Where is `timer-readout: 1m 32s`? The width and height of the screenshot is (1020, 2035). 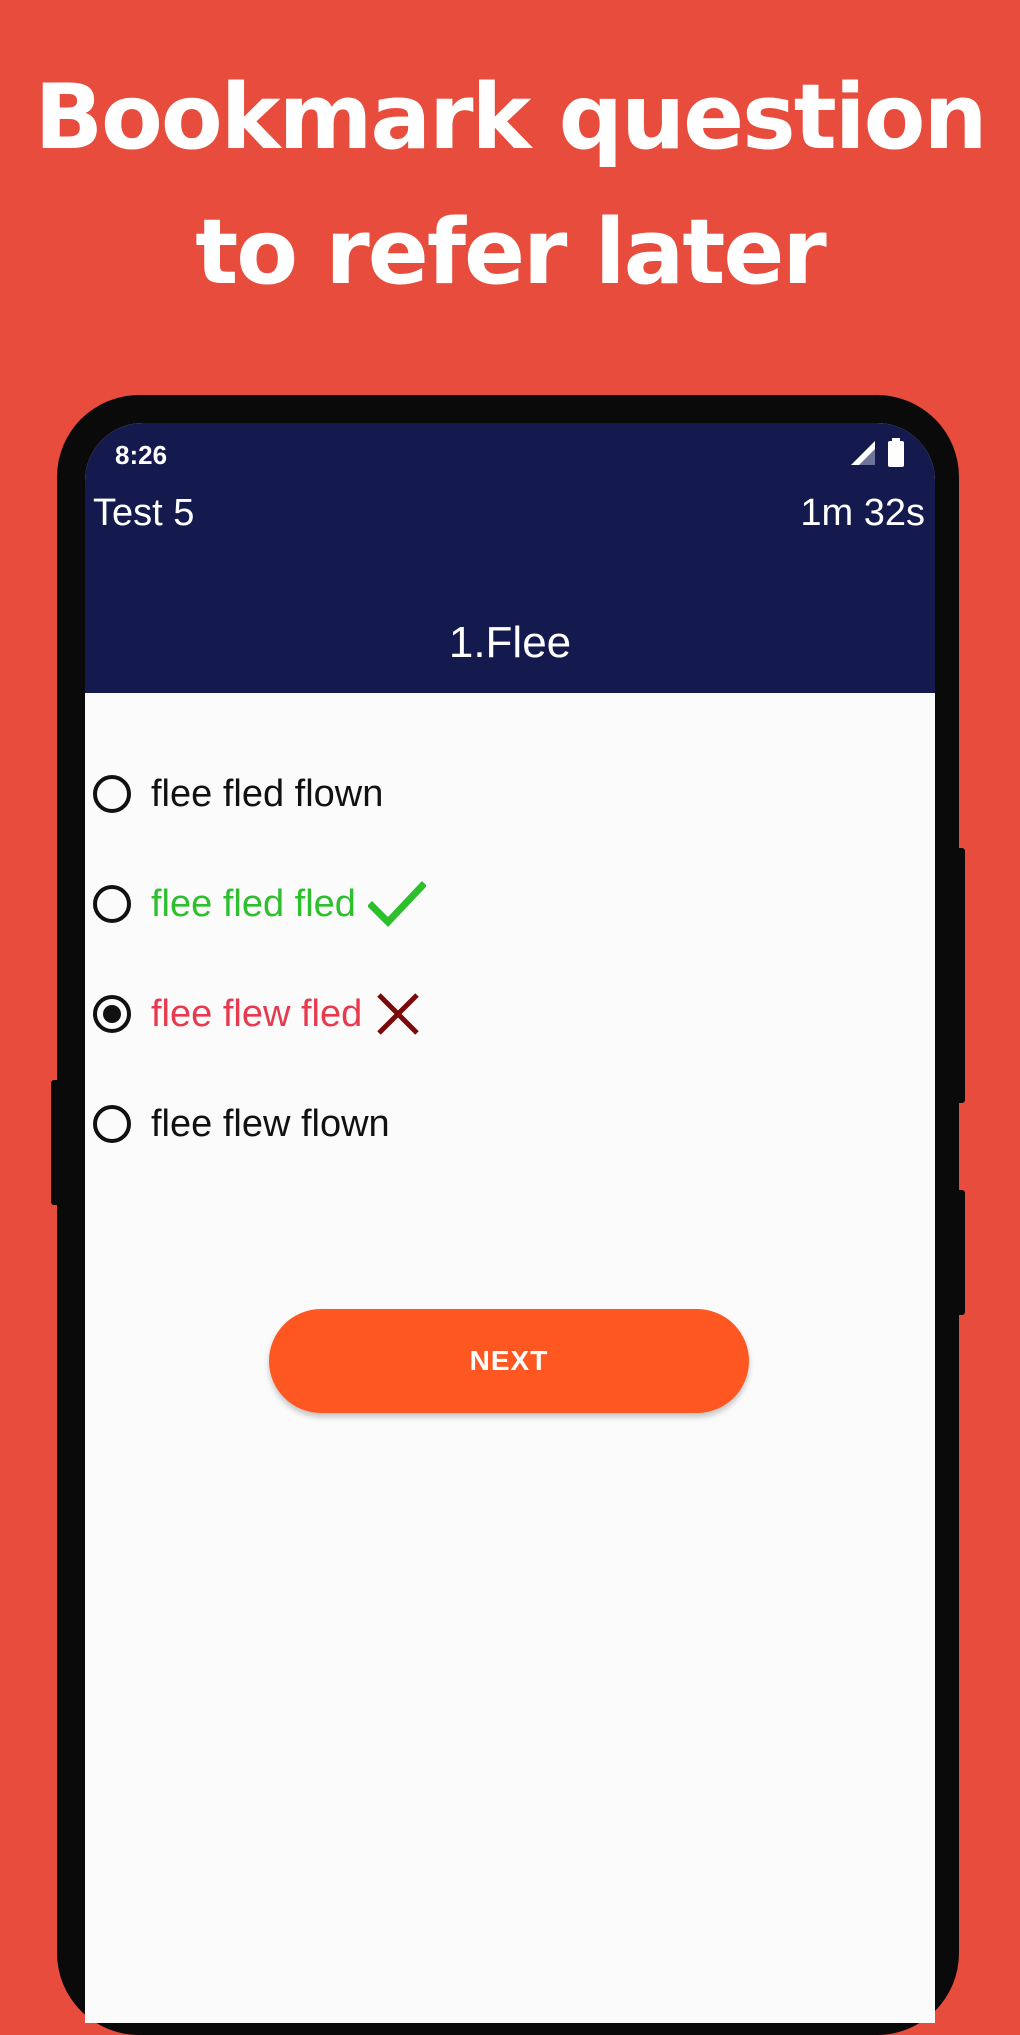
timer-readout: 1m 32s is located at coordinates (862, 513).